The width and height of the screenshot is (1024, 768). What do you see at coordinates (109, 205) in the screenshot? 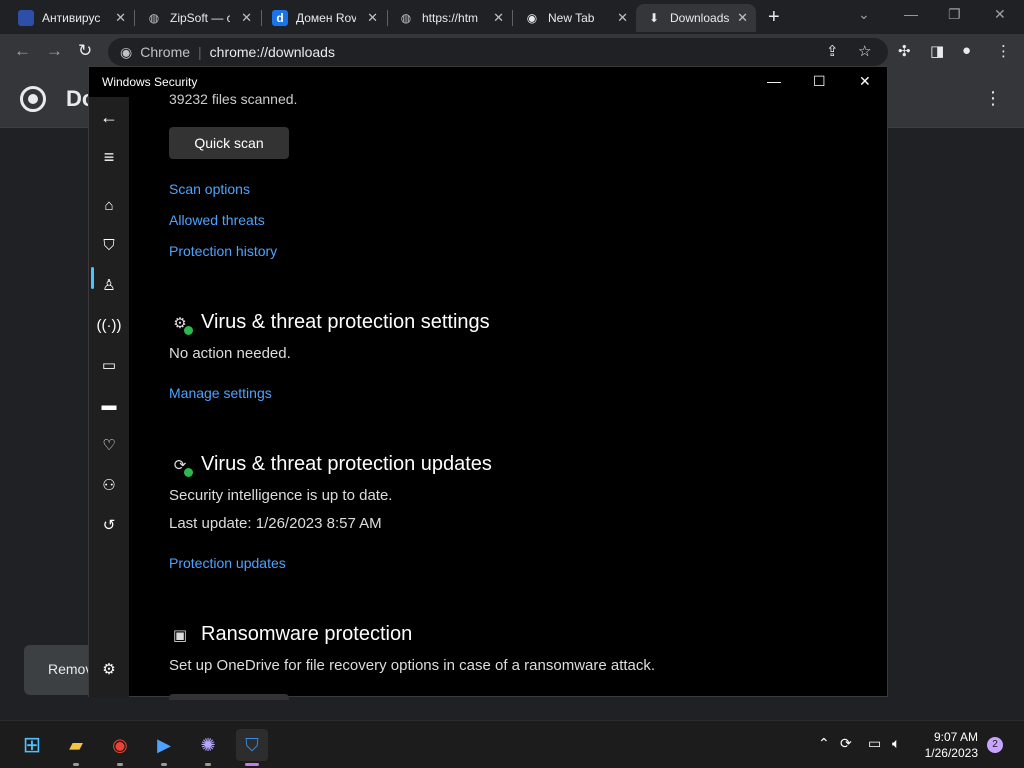
I see `home-icon: ⌂` at bounding box center [109, 205].